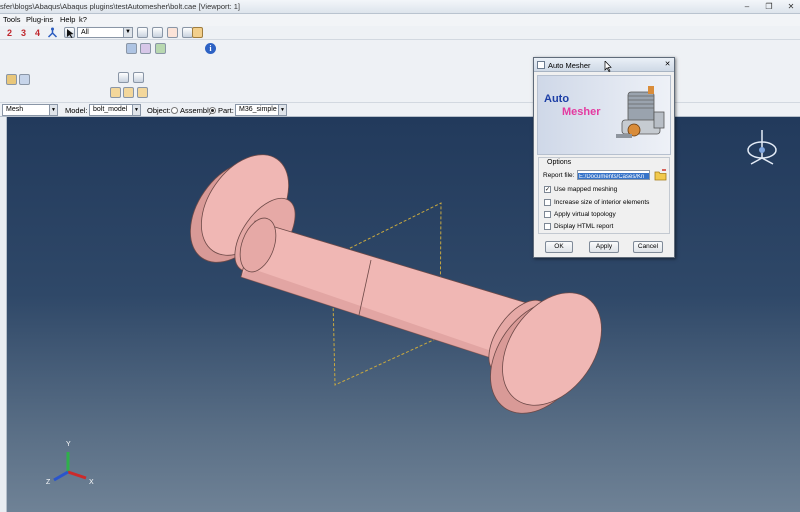  I want to click on report-file-input, so click(613, 176).